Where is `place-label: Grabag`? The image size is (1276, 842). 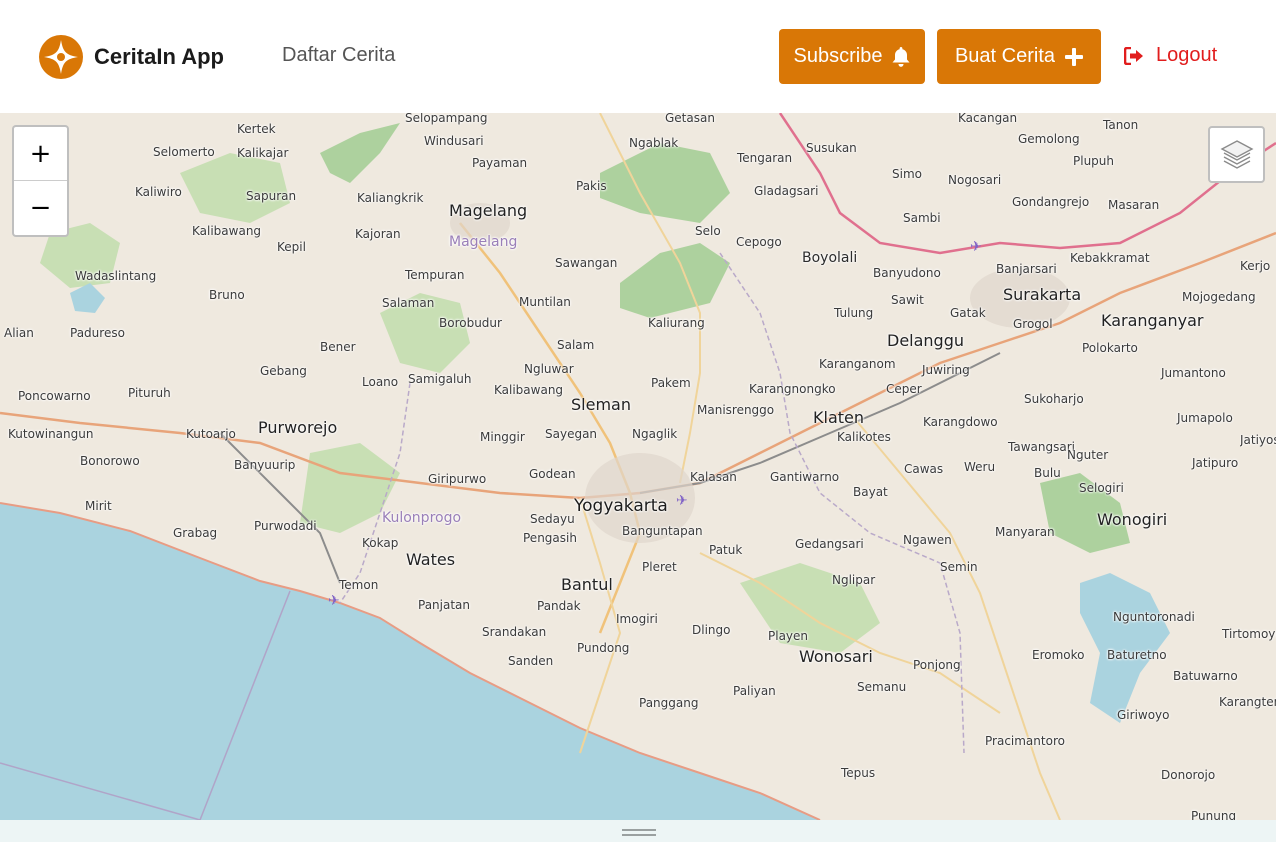 place-label: Grabag is located at coordinates (195, 533).